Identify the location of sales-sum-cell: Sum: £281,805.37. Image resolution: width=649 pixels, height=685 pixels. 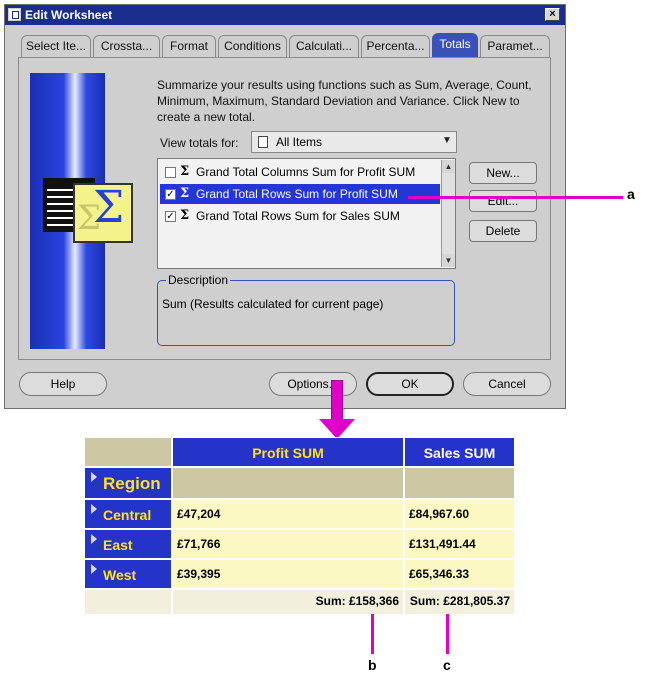
(459, 602).